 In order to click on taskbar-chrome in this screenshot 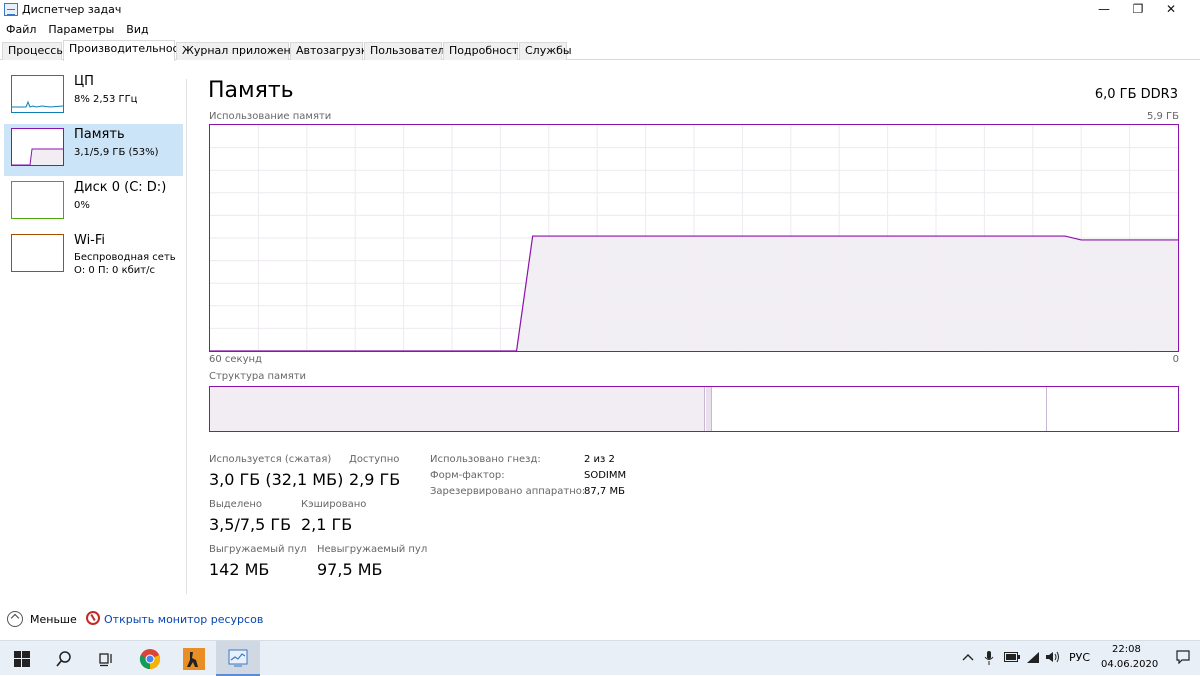, I will do `click(150, 658)`.